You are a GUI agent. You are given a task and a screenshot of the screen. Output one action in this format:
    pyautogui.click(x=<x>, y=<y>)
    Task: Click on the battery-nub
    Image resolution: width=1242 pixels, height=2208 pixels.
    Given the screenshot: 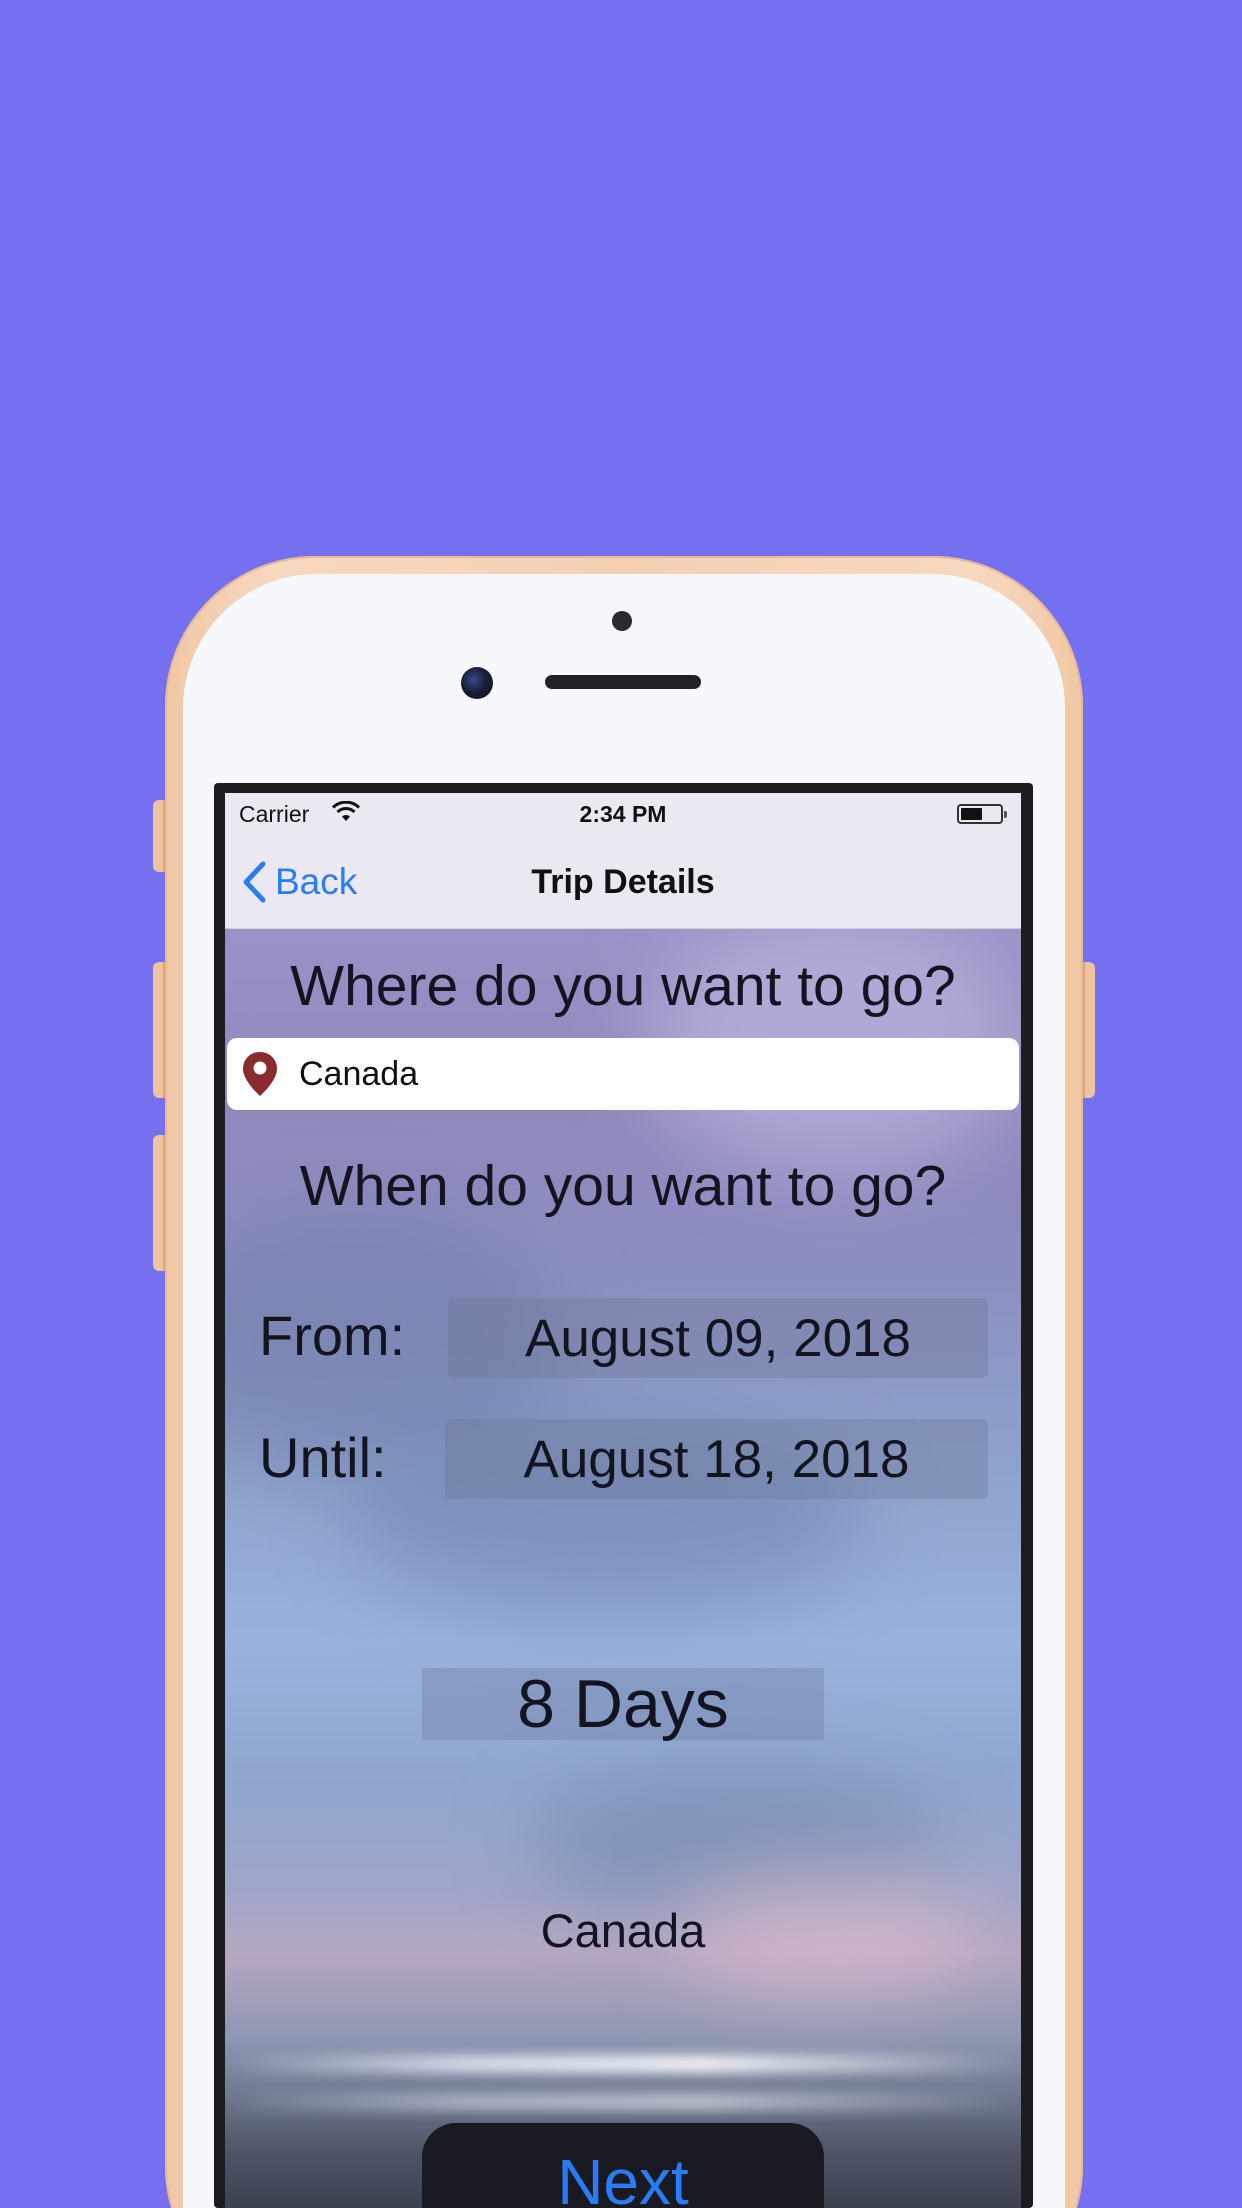 What is the action you would take?
    pyautogui.click(x=1005, y=814)
    